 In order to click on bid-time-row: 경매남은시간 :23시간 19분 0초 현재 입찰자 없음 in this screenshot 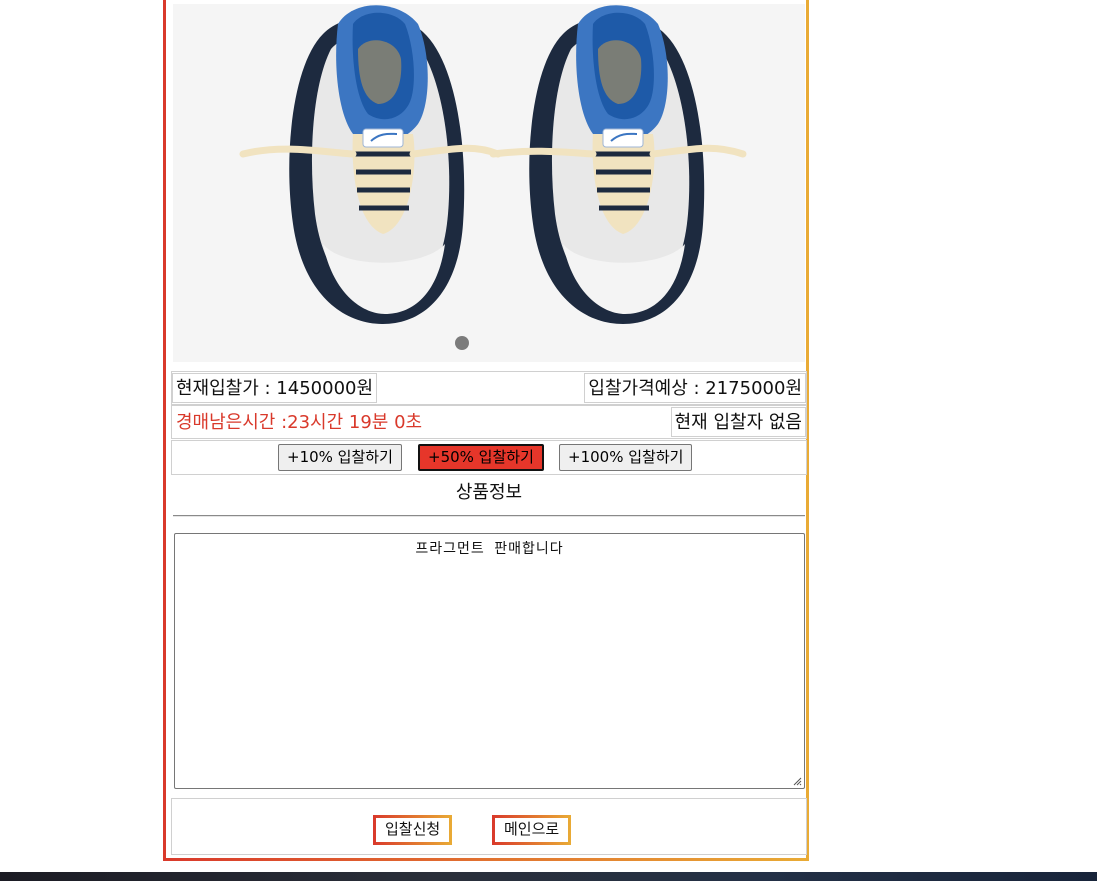, I will do `click(489, 422)`.